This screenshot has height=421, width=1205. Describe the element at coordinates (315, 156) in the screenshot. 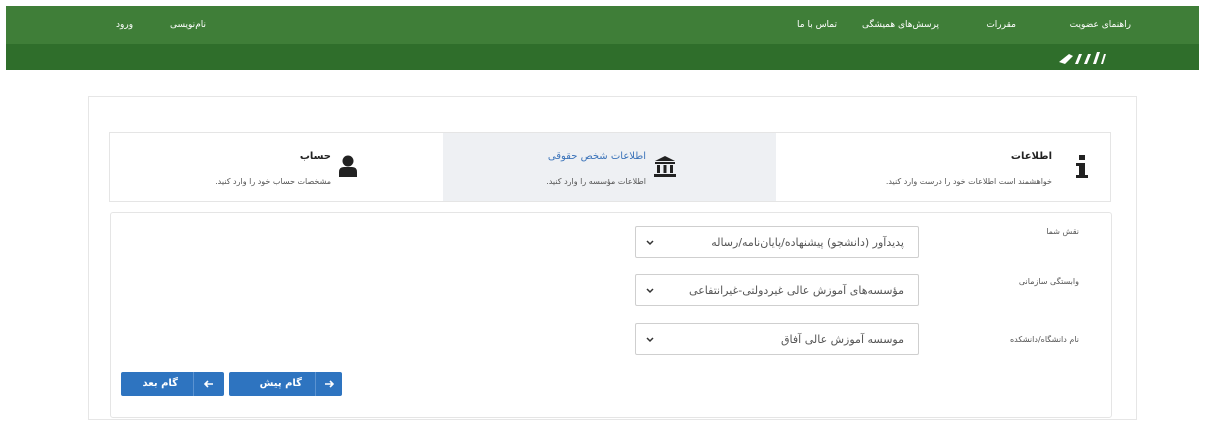

I see `step-account-title: حساب` at that location.